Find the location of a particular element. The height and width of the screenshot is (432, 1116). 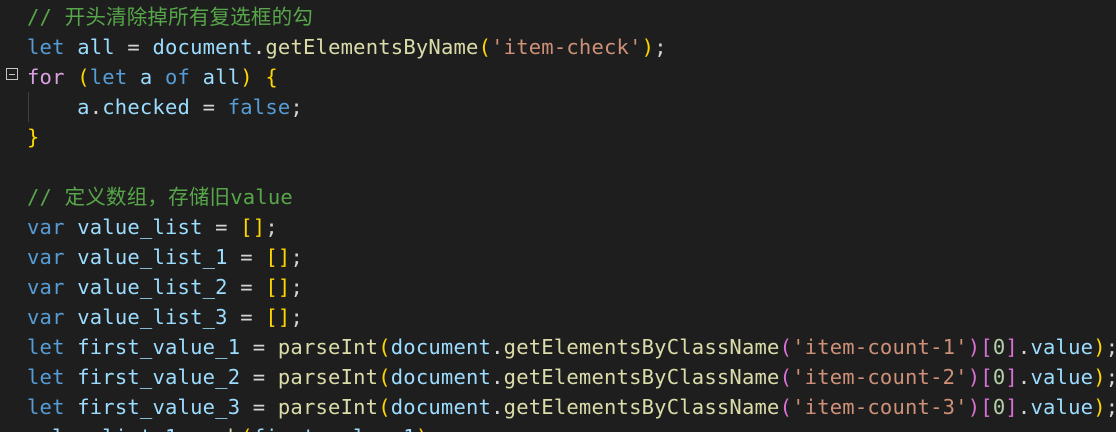

code-line: // 定义数组，存储旧value is located at coordinates (160, 197).